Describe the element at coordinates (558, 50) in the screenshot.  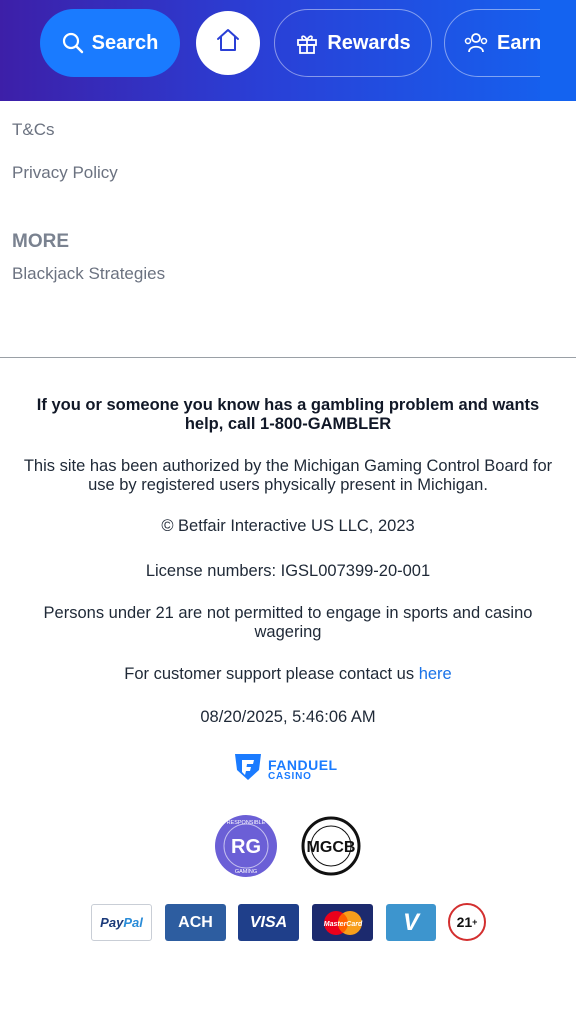
I see `nav-scroll-fade` at that location.